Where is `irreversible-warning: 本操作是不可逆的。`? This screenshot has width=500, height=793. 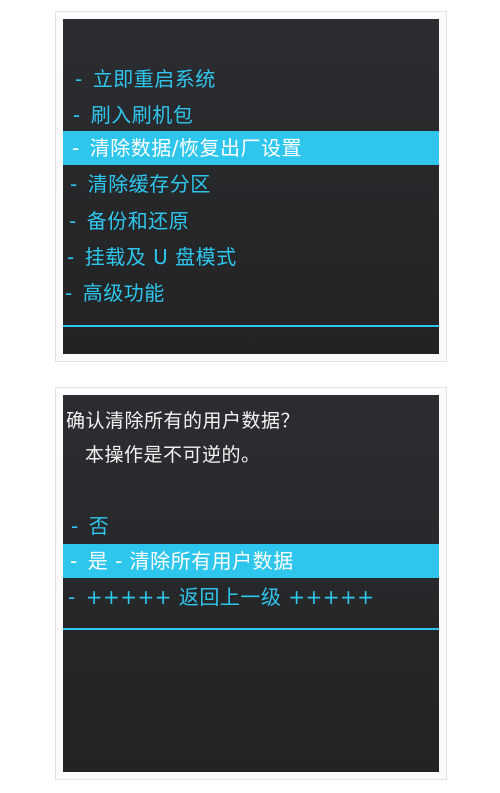
irreversible-warning: 本操作是不可逆的。 is located at coordinates (173, 455).